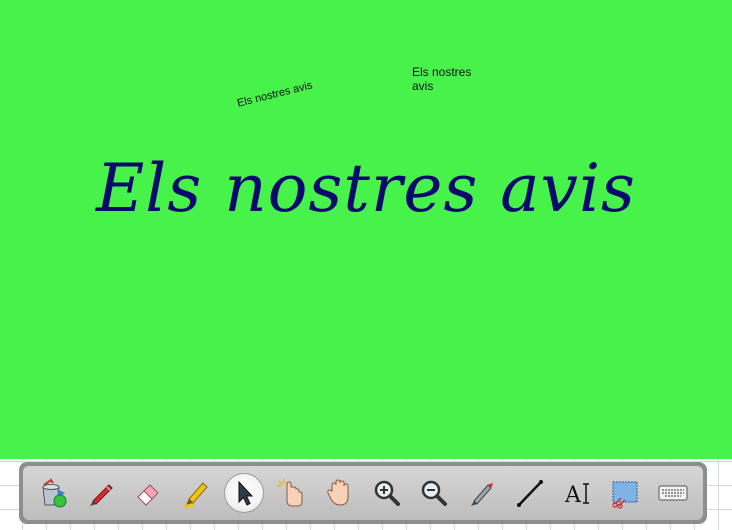 This screenshot has width=732, height=530. I want to click on zoom-out-icon, so click(435, 493).